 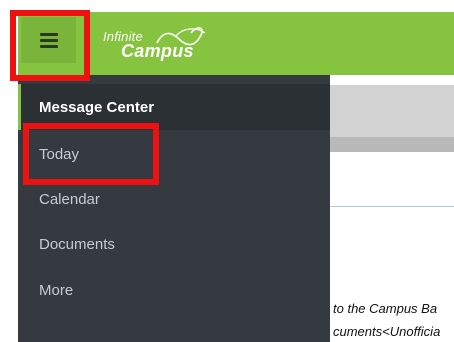 I want to click on content-header-band, so click(x=392, y=111).